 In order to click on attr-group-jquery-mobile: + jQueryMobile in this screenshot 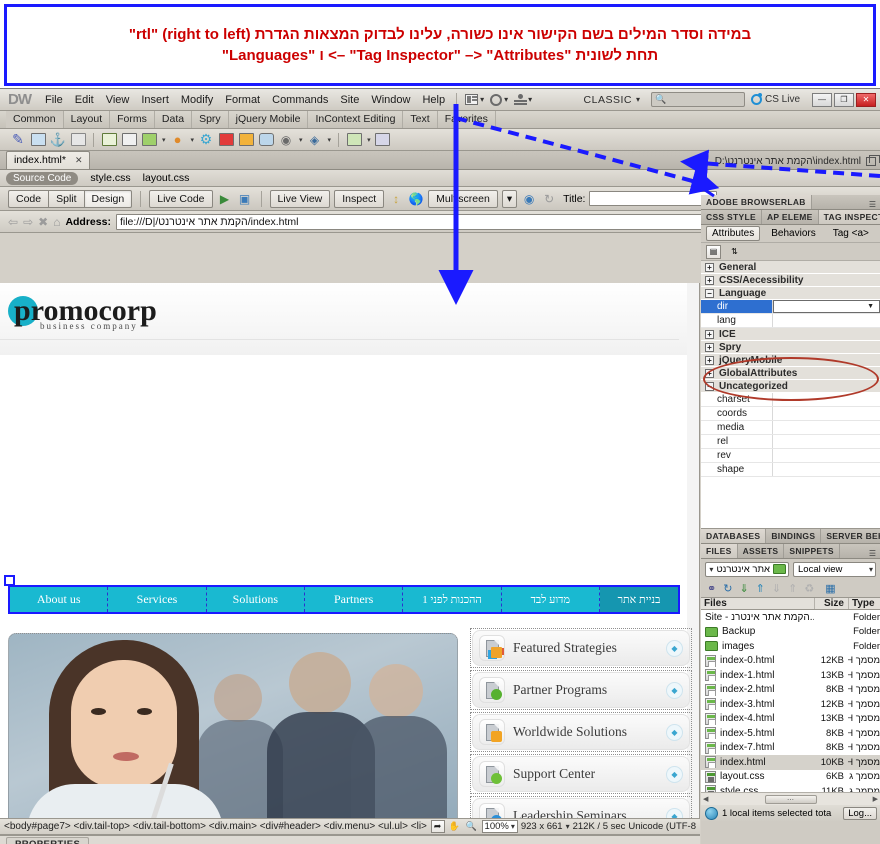, I will do `click(790, 360)`.